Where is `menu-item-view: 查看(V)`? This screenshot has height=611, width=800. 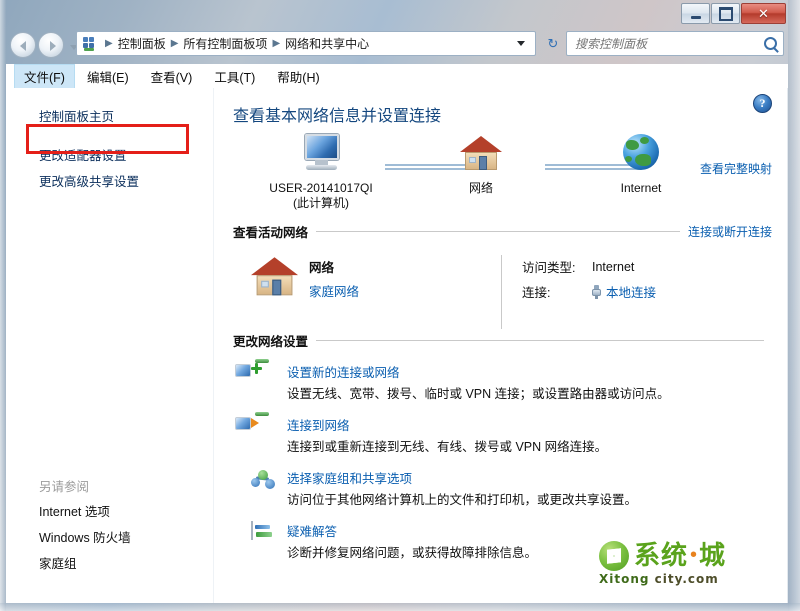 menu-item-view: 查看(V) is located at coordinates (172, 76).